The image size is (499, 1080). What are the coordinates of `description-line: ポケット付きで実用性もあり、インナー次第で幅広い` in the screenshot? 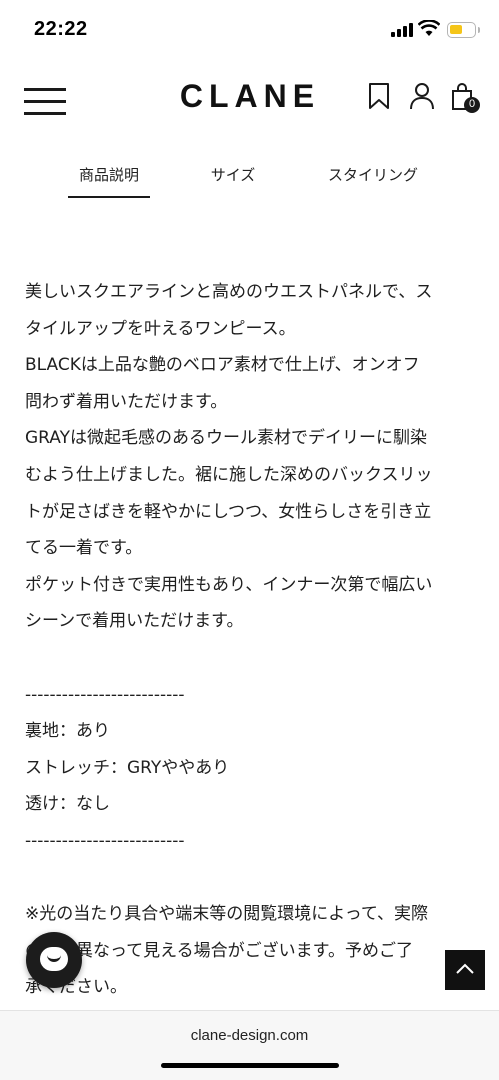 It's located at (229, 584).